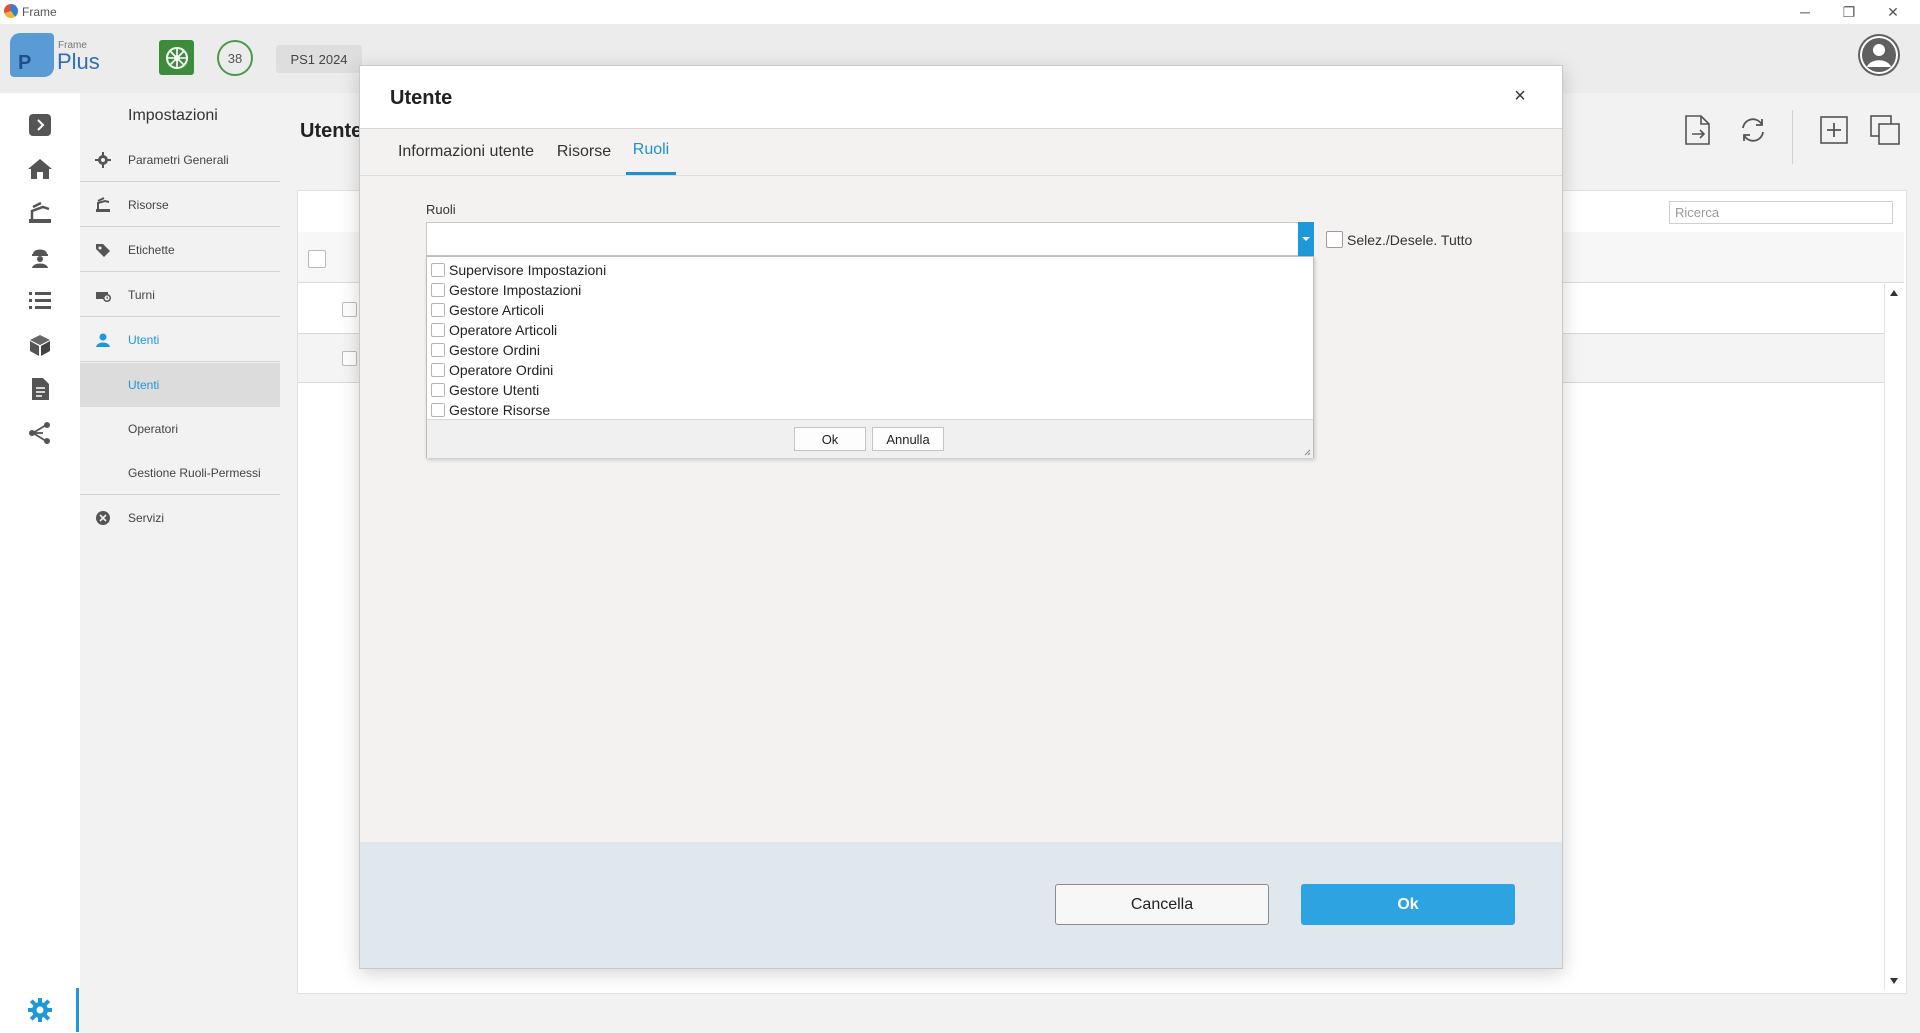  I want to click on list-item: Operatore Articoli, so click(867, 330).